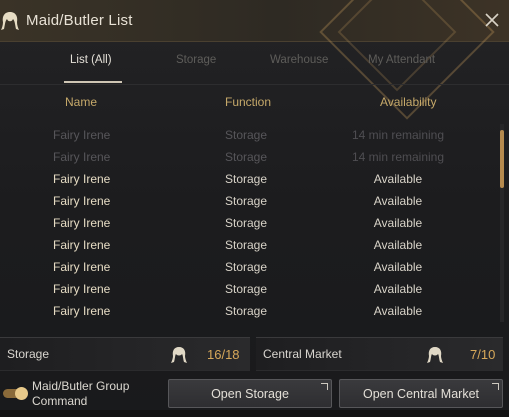 Image resolution: width=509 pixels, height=417 pixels. I want to click on open-central-market-label: Open Central Market, so click(421, 394).